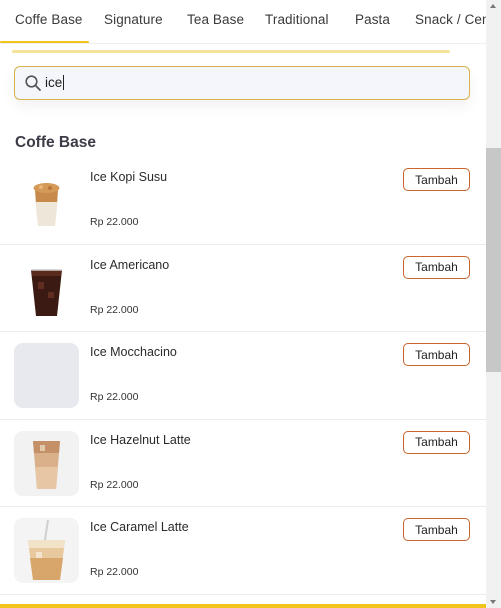 Image resolution: width=501 pixels, height=608 pixels. What do you see at coordinates (493, 602) in the screenshot?
I see `scroll-down-icon` at bounding box center [493, 602].